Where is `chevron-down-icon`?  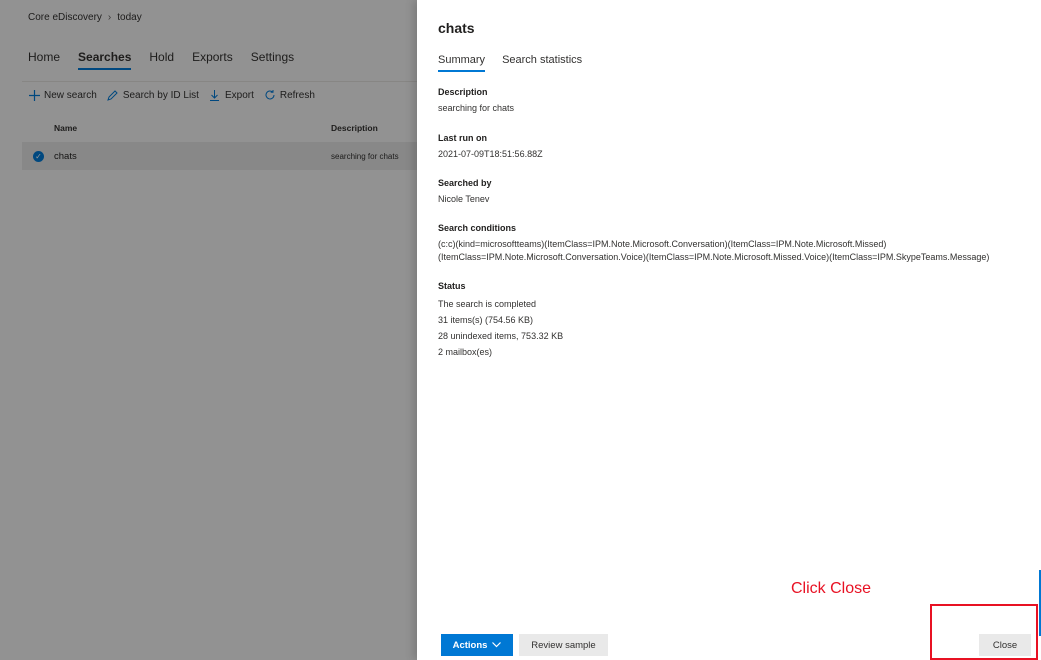
chevron-down-icon is located at coordinates (497, 645).